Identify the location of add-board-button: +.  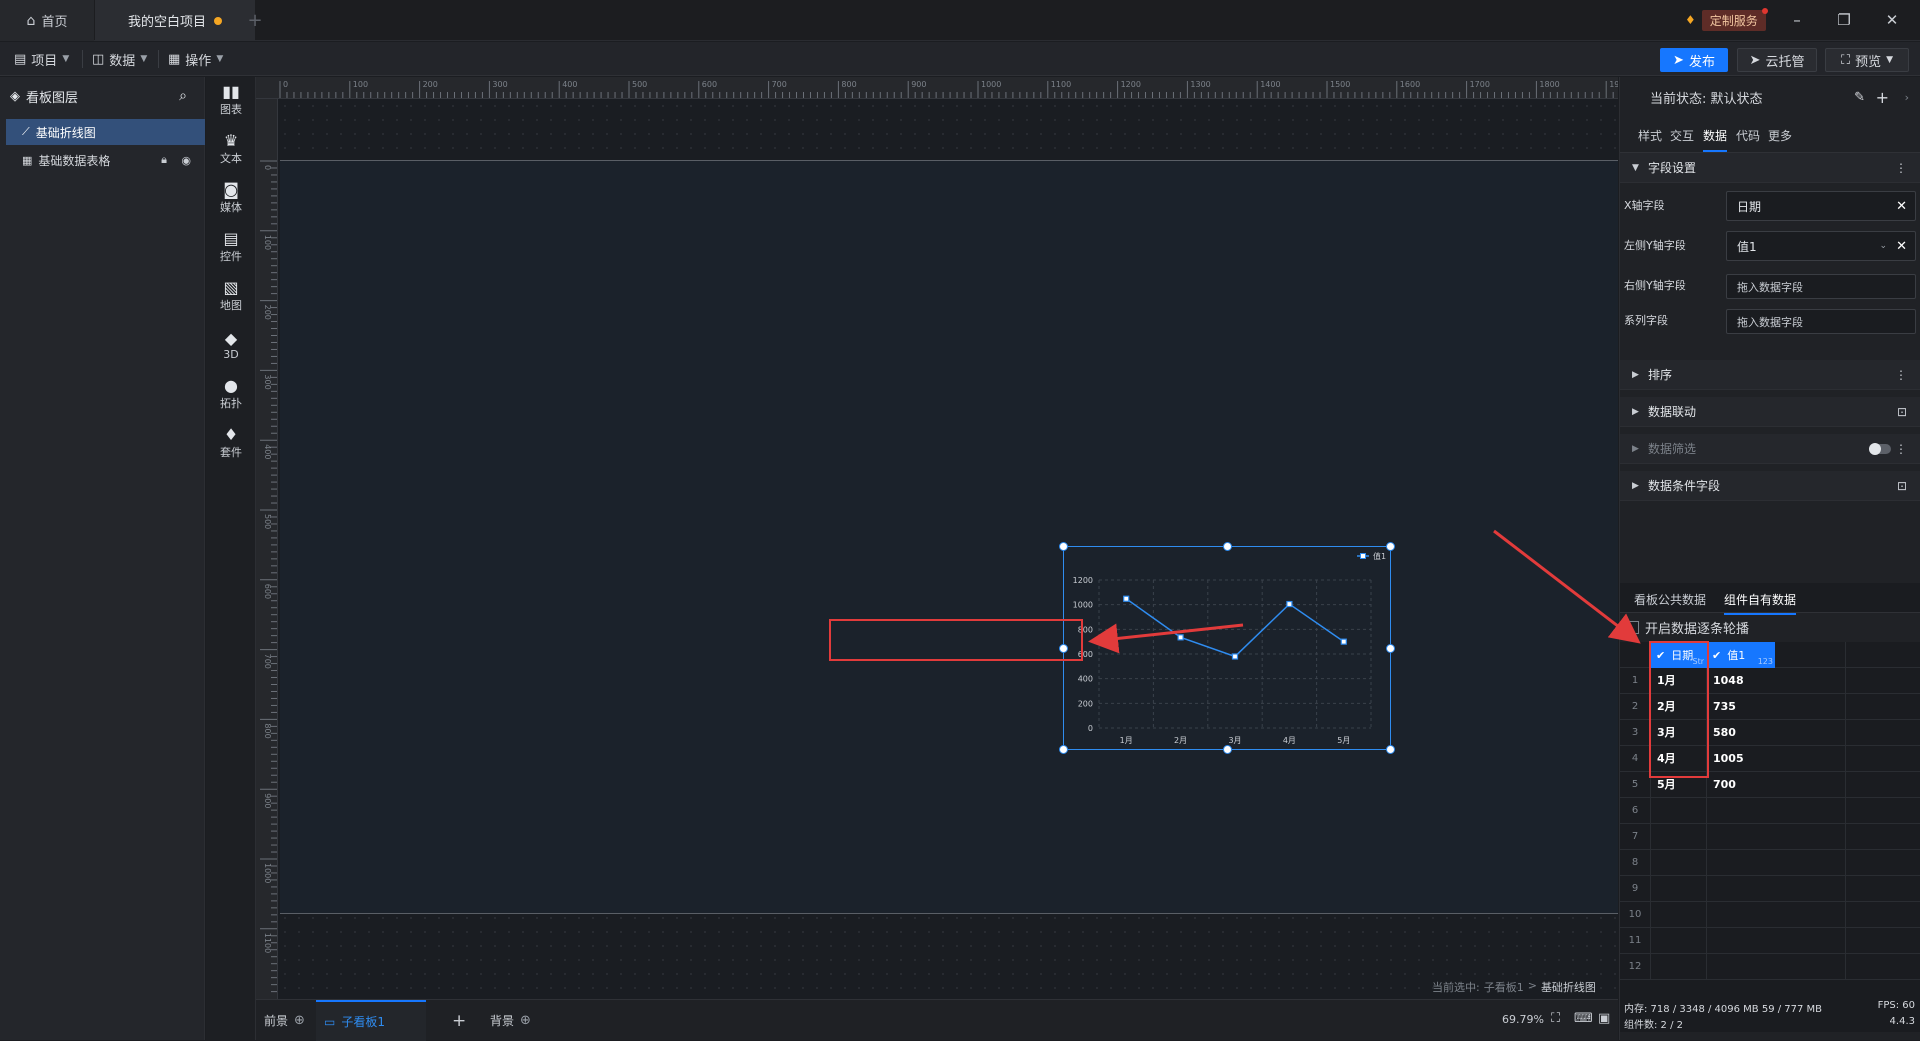
(459, 1020).